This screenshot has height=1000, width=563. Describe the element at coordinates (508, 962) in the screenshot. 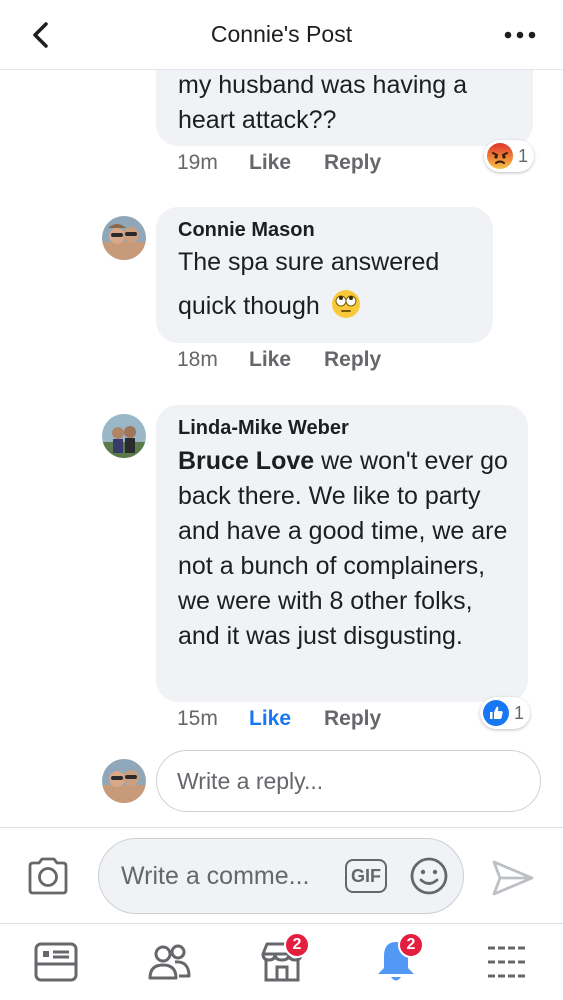

I see `menu-icon` at that location.